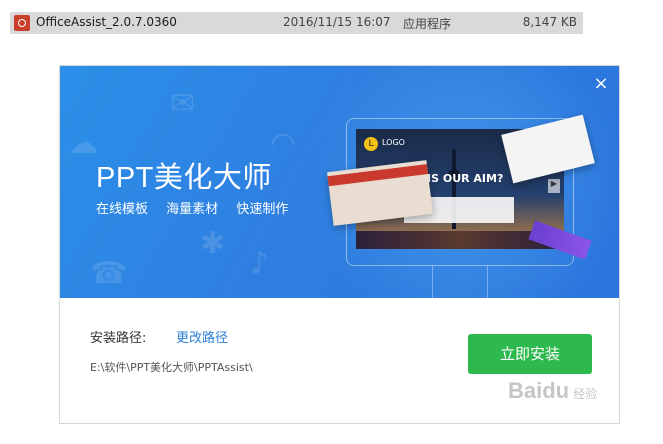 The height and width of the screenshot is (444, 663). I want to click on watermark-sub: 经验, so click(585, 394).